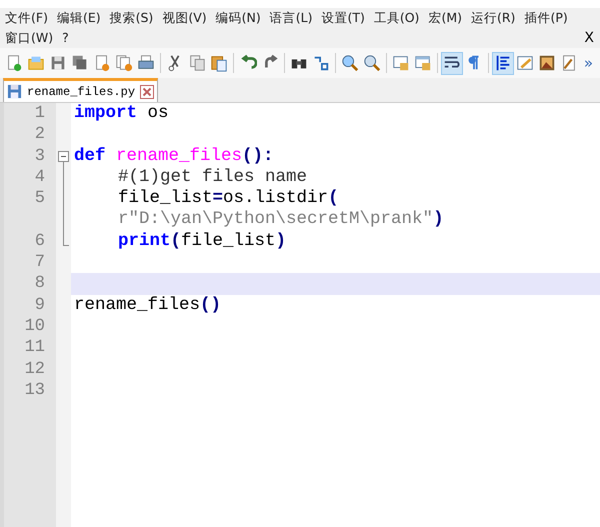  I want to click on save-all-icon, so click(80, 63).